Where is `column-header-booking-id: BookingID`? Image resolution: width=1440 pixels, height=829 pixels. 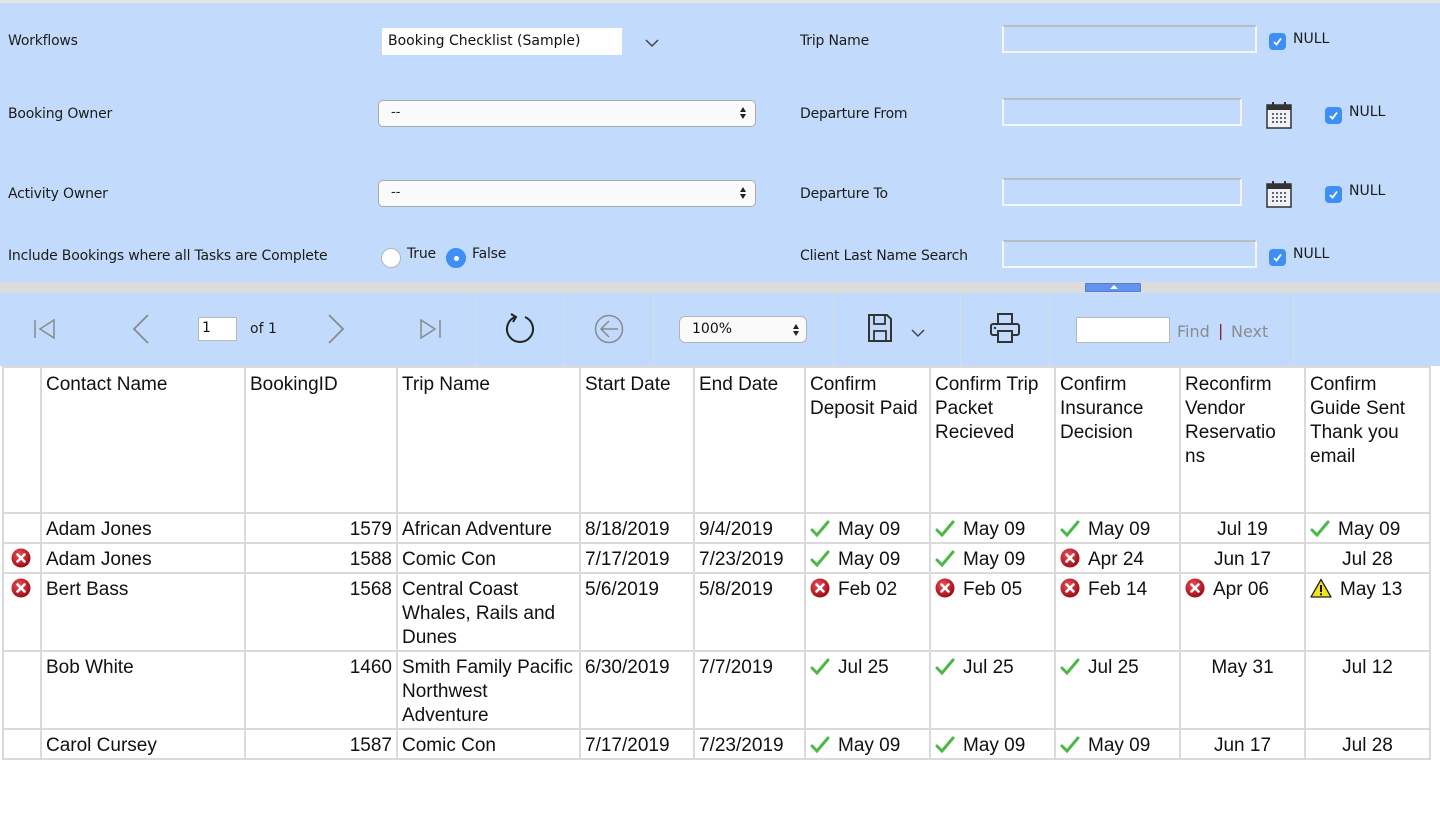 column-header-booking-id: BookingID is located at coordinates (321, 440).